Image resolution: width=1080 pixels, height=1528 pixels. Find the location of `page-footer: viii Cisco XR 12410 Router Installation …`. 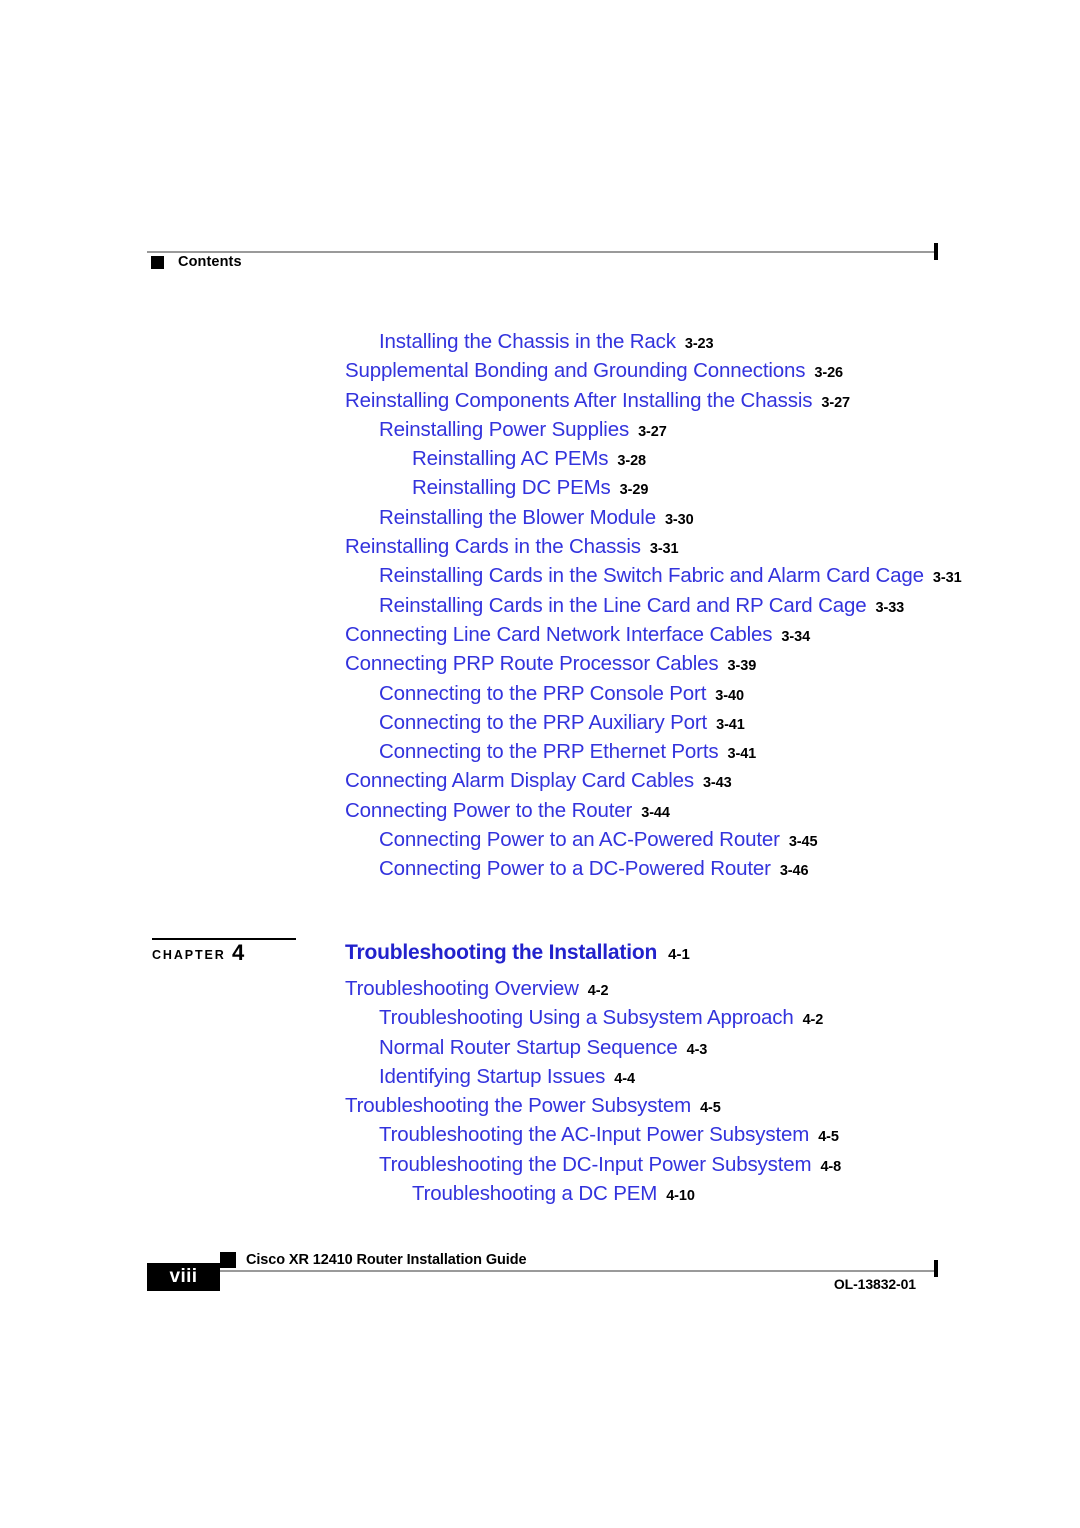

page-footer: viii Cisco XR 12410 Router Installation … is located at coordinates (542, 1276).